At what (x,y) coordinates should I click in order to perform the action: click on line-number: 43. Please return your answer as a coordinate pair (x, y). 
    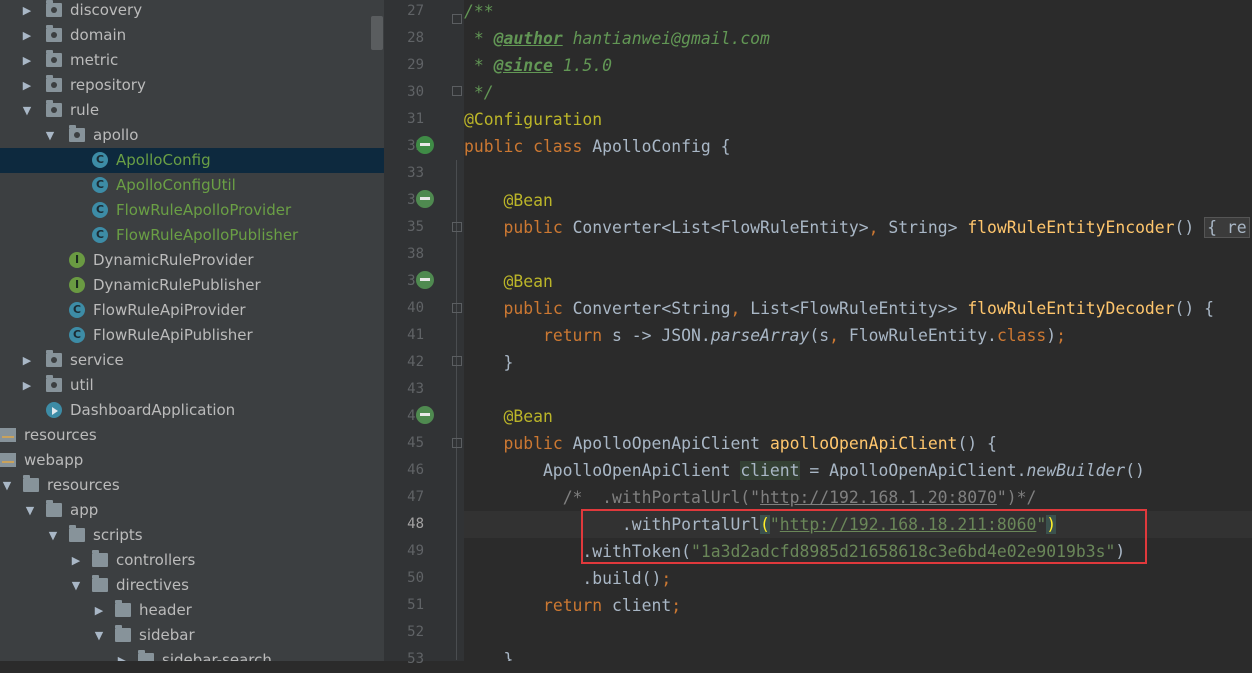
    Looking at the image, I should click on (415, 389).